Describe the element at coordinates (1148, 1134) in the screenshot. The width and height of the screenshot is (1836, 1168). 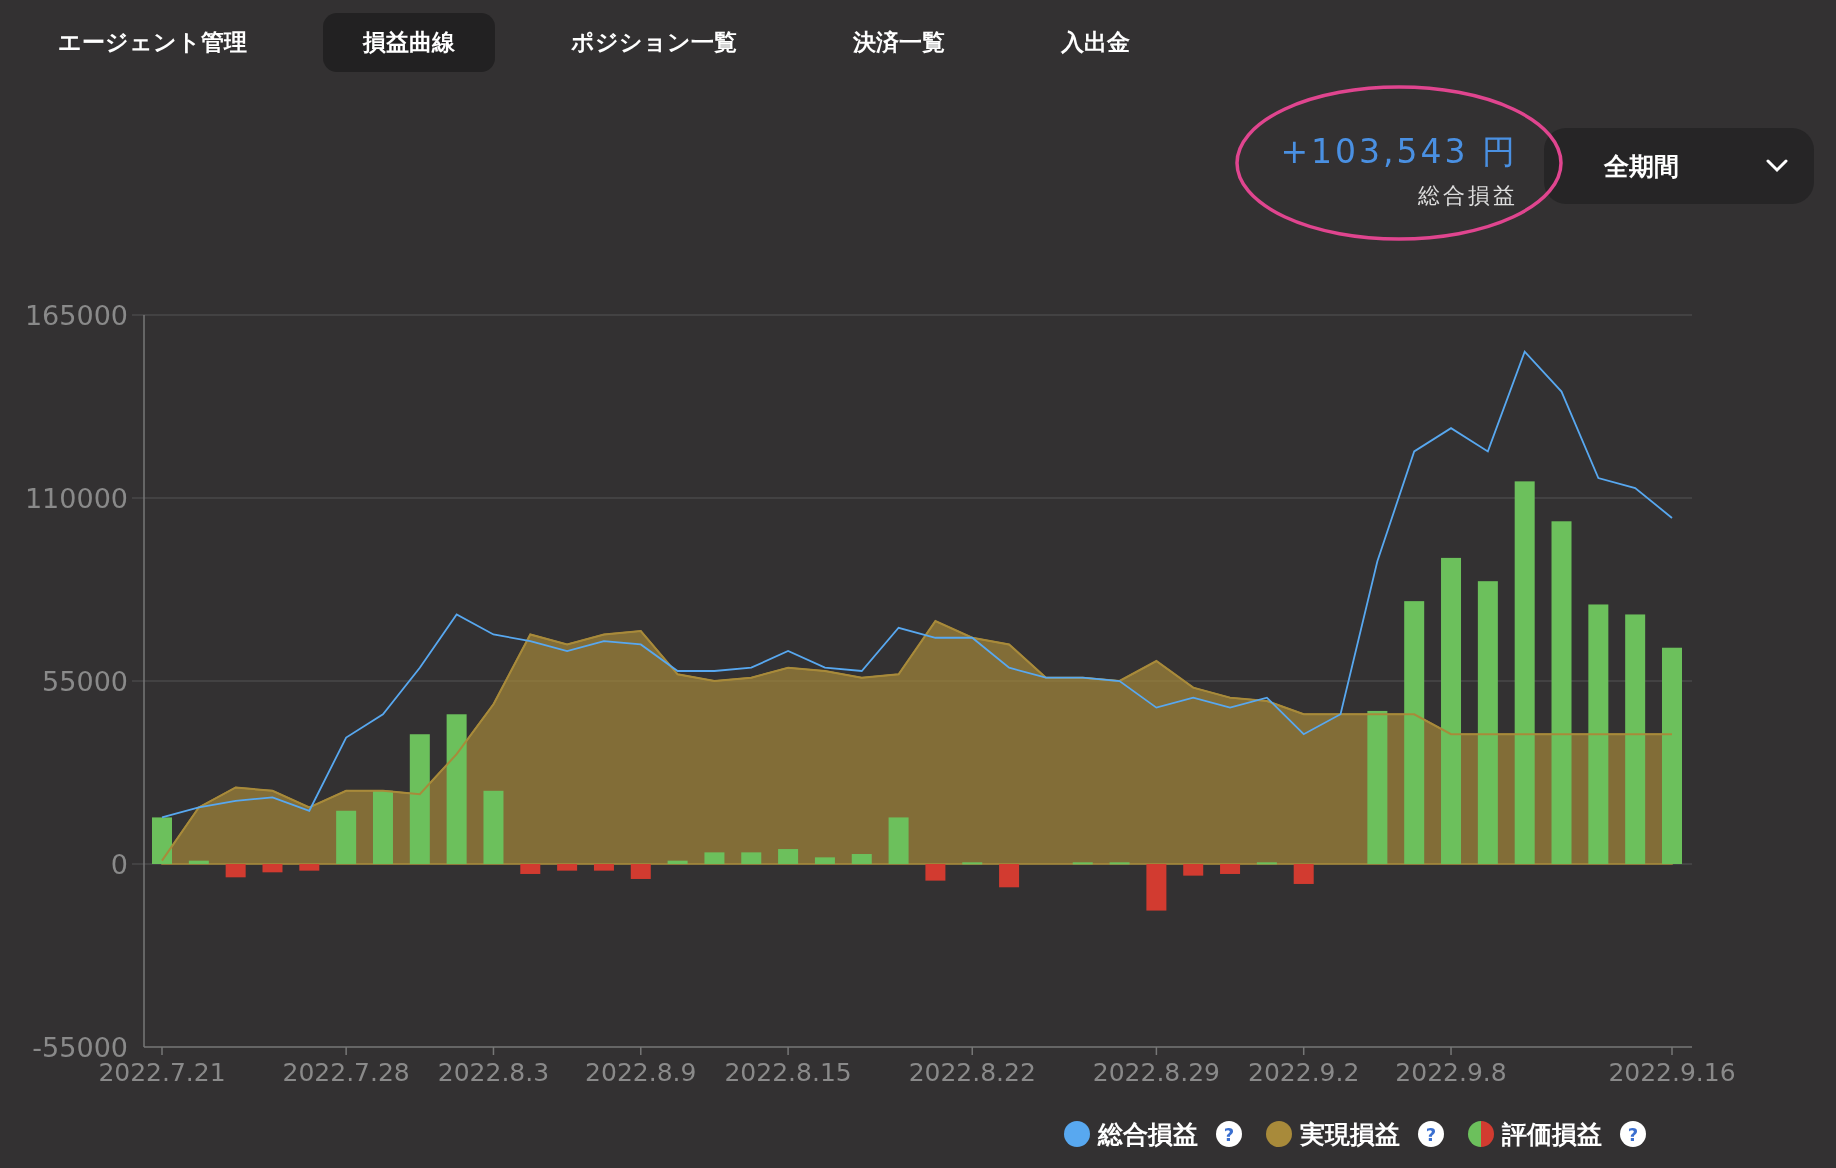
I see `legend-label: 総合損益` at that location.